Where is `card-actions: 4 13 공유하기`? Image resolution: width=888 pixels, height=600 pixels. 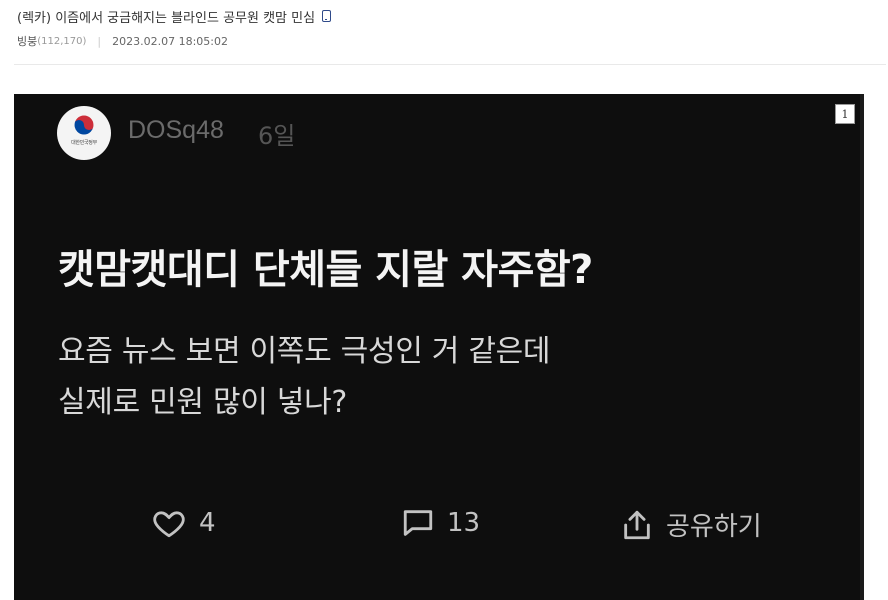 card-actions: 4 13 공유하기 is located at coordinates (439, 526).